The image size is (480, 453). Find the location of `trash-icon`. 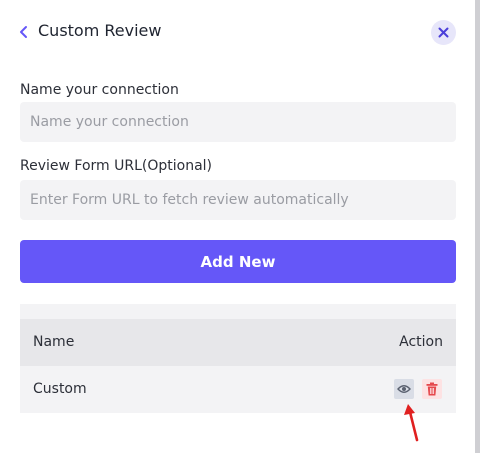

trash-icon is located at coordinates (432, 389).